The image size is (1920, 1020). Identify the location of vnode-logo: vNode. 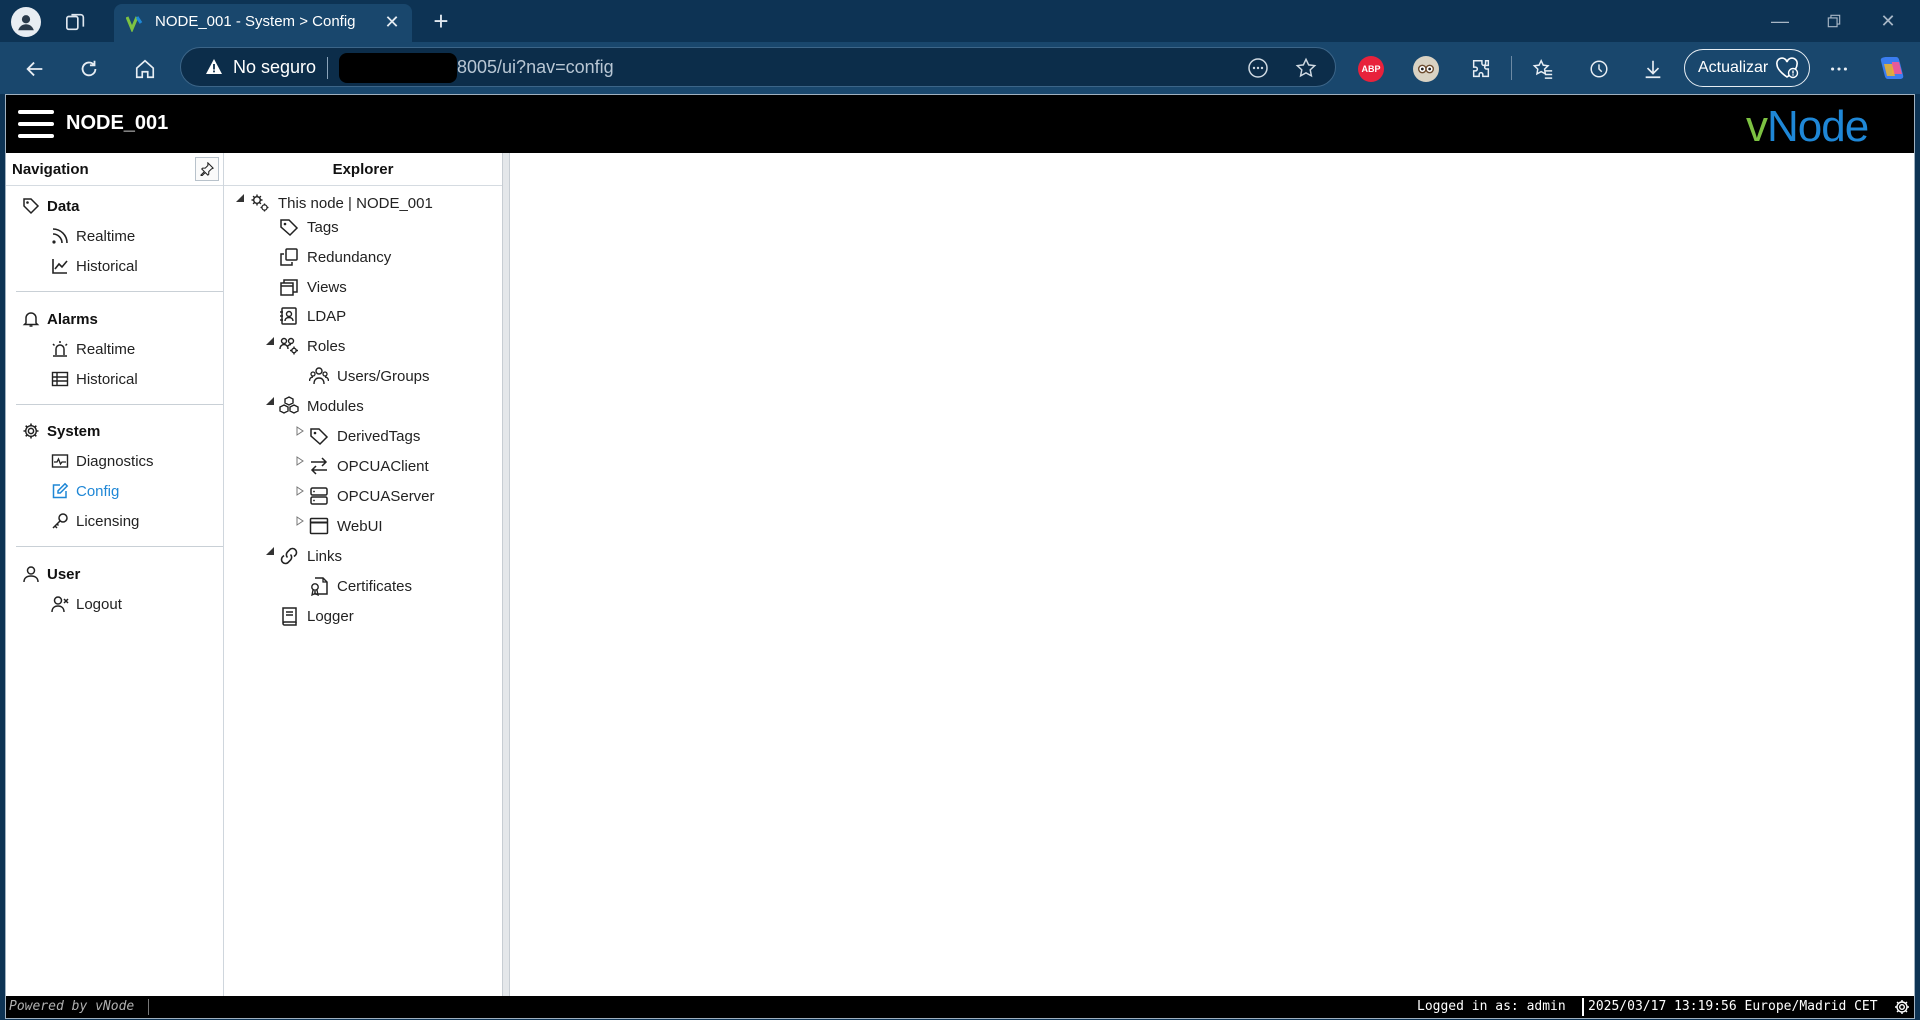
(1826, 126).